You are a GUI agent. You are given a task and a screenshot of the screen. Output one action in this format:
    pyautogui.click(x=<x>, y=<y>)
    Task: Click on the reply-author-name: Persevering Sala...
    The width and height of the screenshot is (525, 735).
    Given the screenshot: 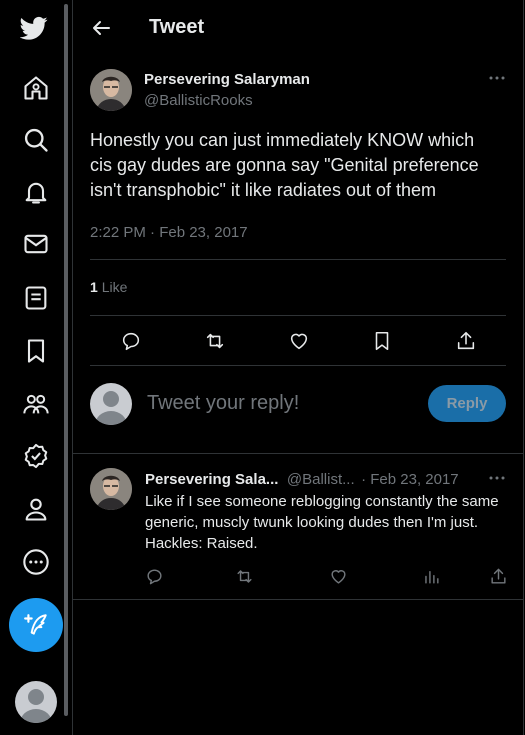 What is the action you would take?
    pyautogui.click(x=211, y=479)
    